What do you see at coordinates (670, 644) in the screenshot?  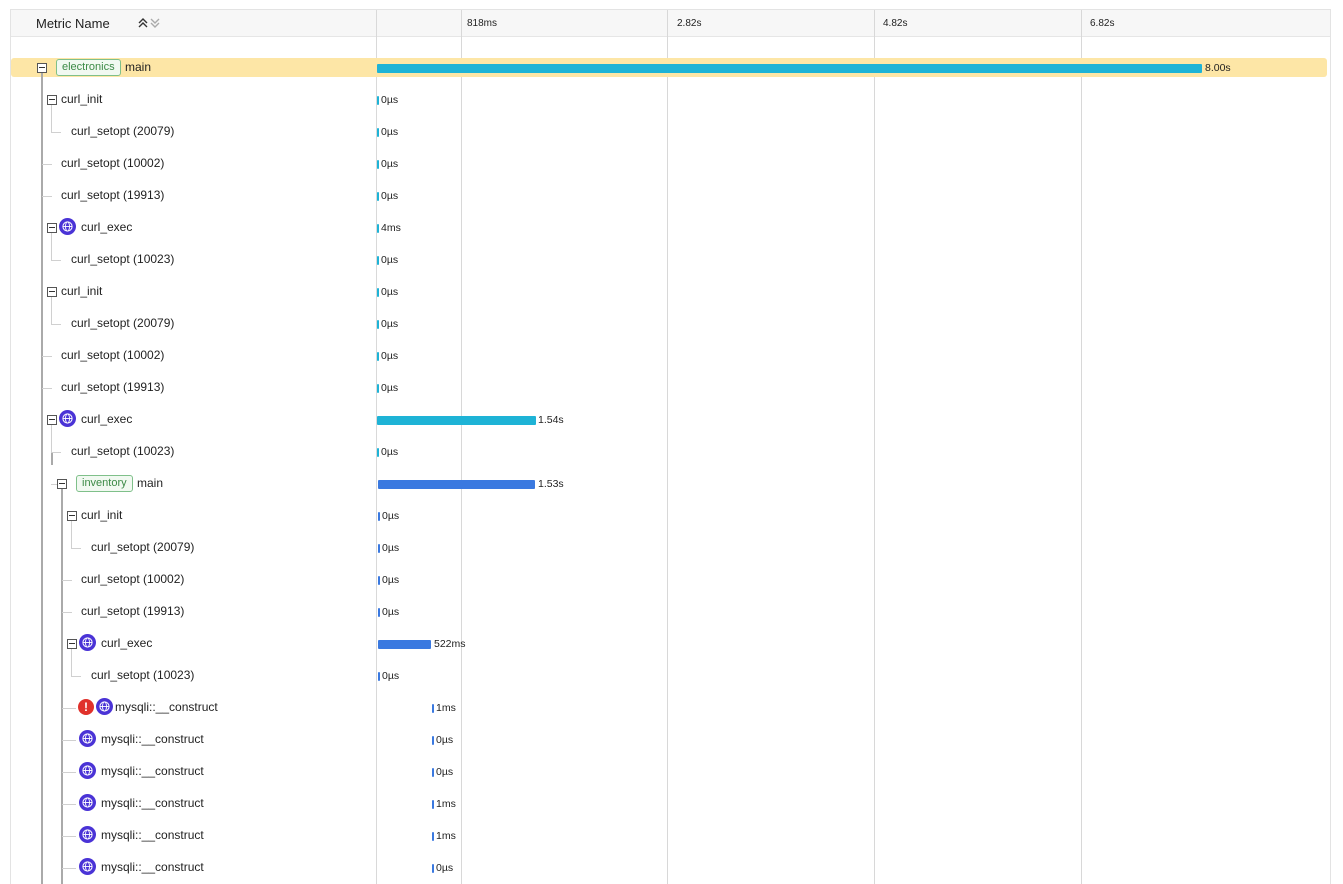 I see `trace-row: curl_exec 522ms` at bounding box center [670, 644].